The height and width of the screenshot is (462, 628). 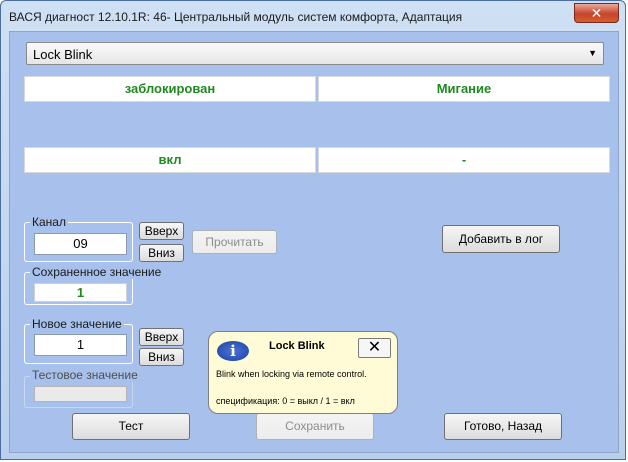 What do you see at coordinates (503, 426) in the screenshot?
I see `done-back-button: Готово, Назад` at bounding box center [503, 426].